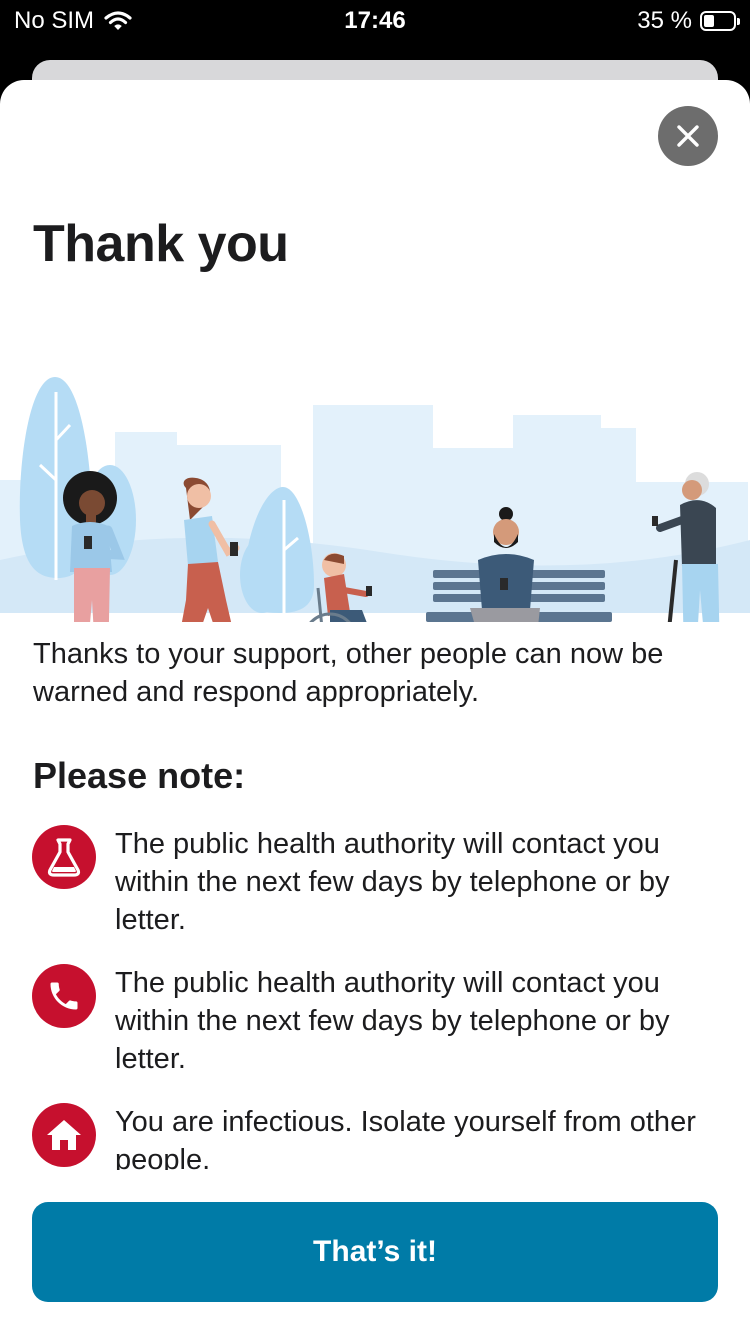  I want to click on thats-it-button: That’s it!, so click(375, 1252).